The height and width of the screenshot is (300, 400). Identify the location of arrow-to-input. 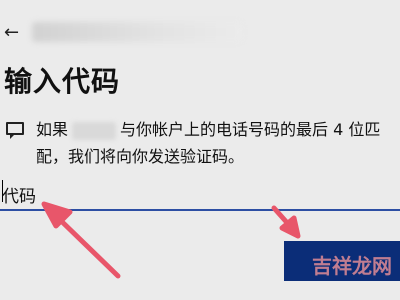
(86, 245).